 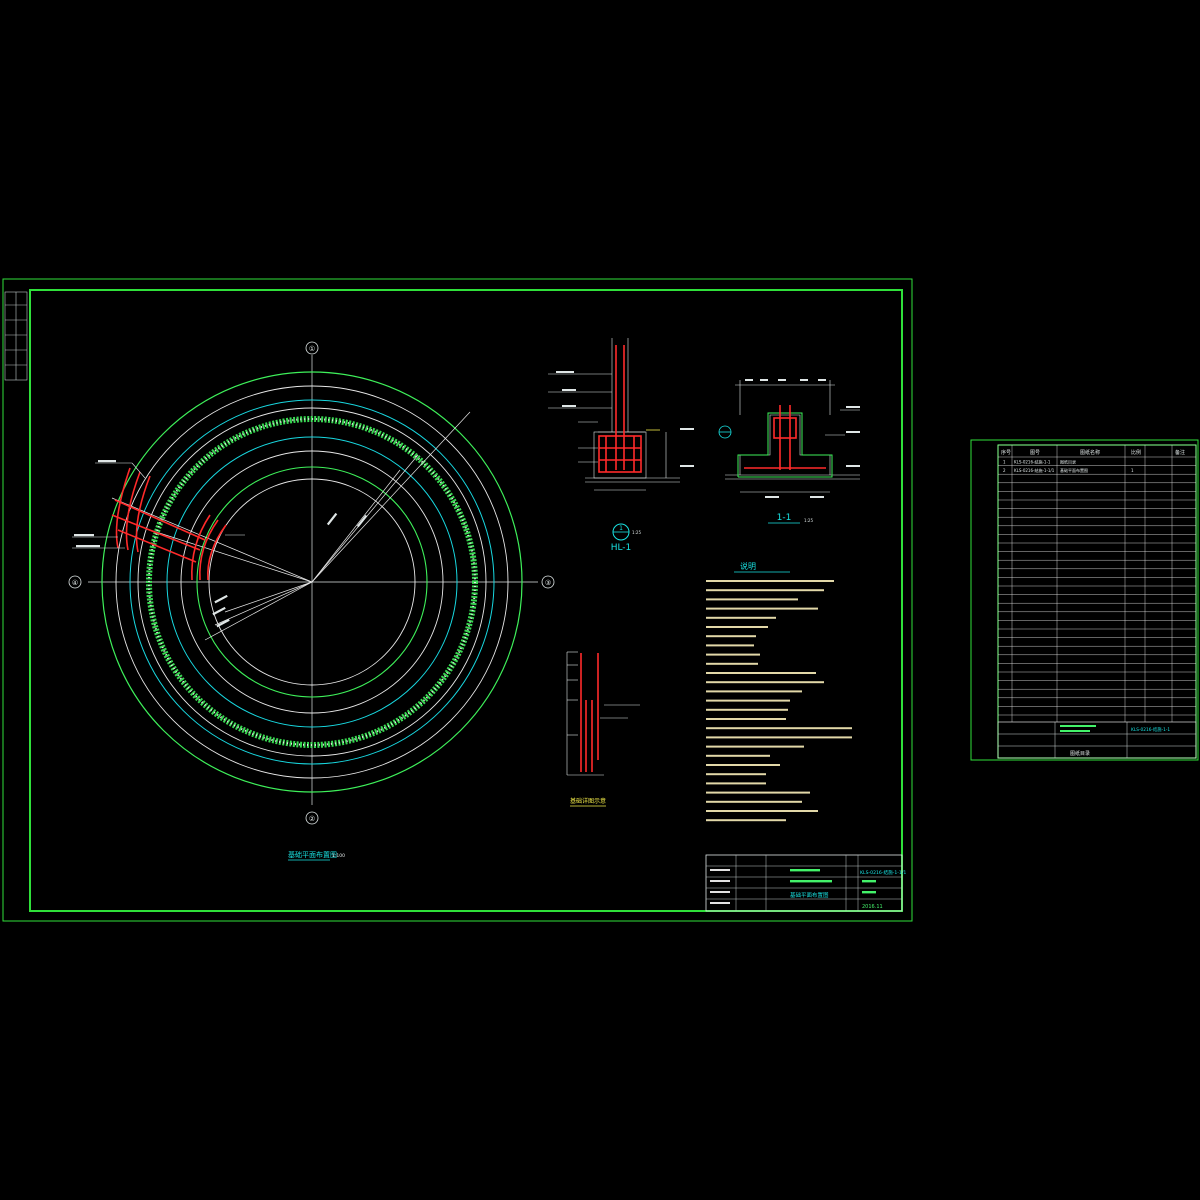 What do you see at coordinates (338, 856) in the screenshot?
I see `plan-caption-scale: 1:100` at bounding box center [338, 856].